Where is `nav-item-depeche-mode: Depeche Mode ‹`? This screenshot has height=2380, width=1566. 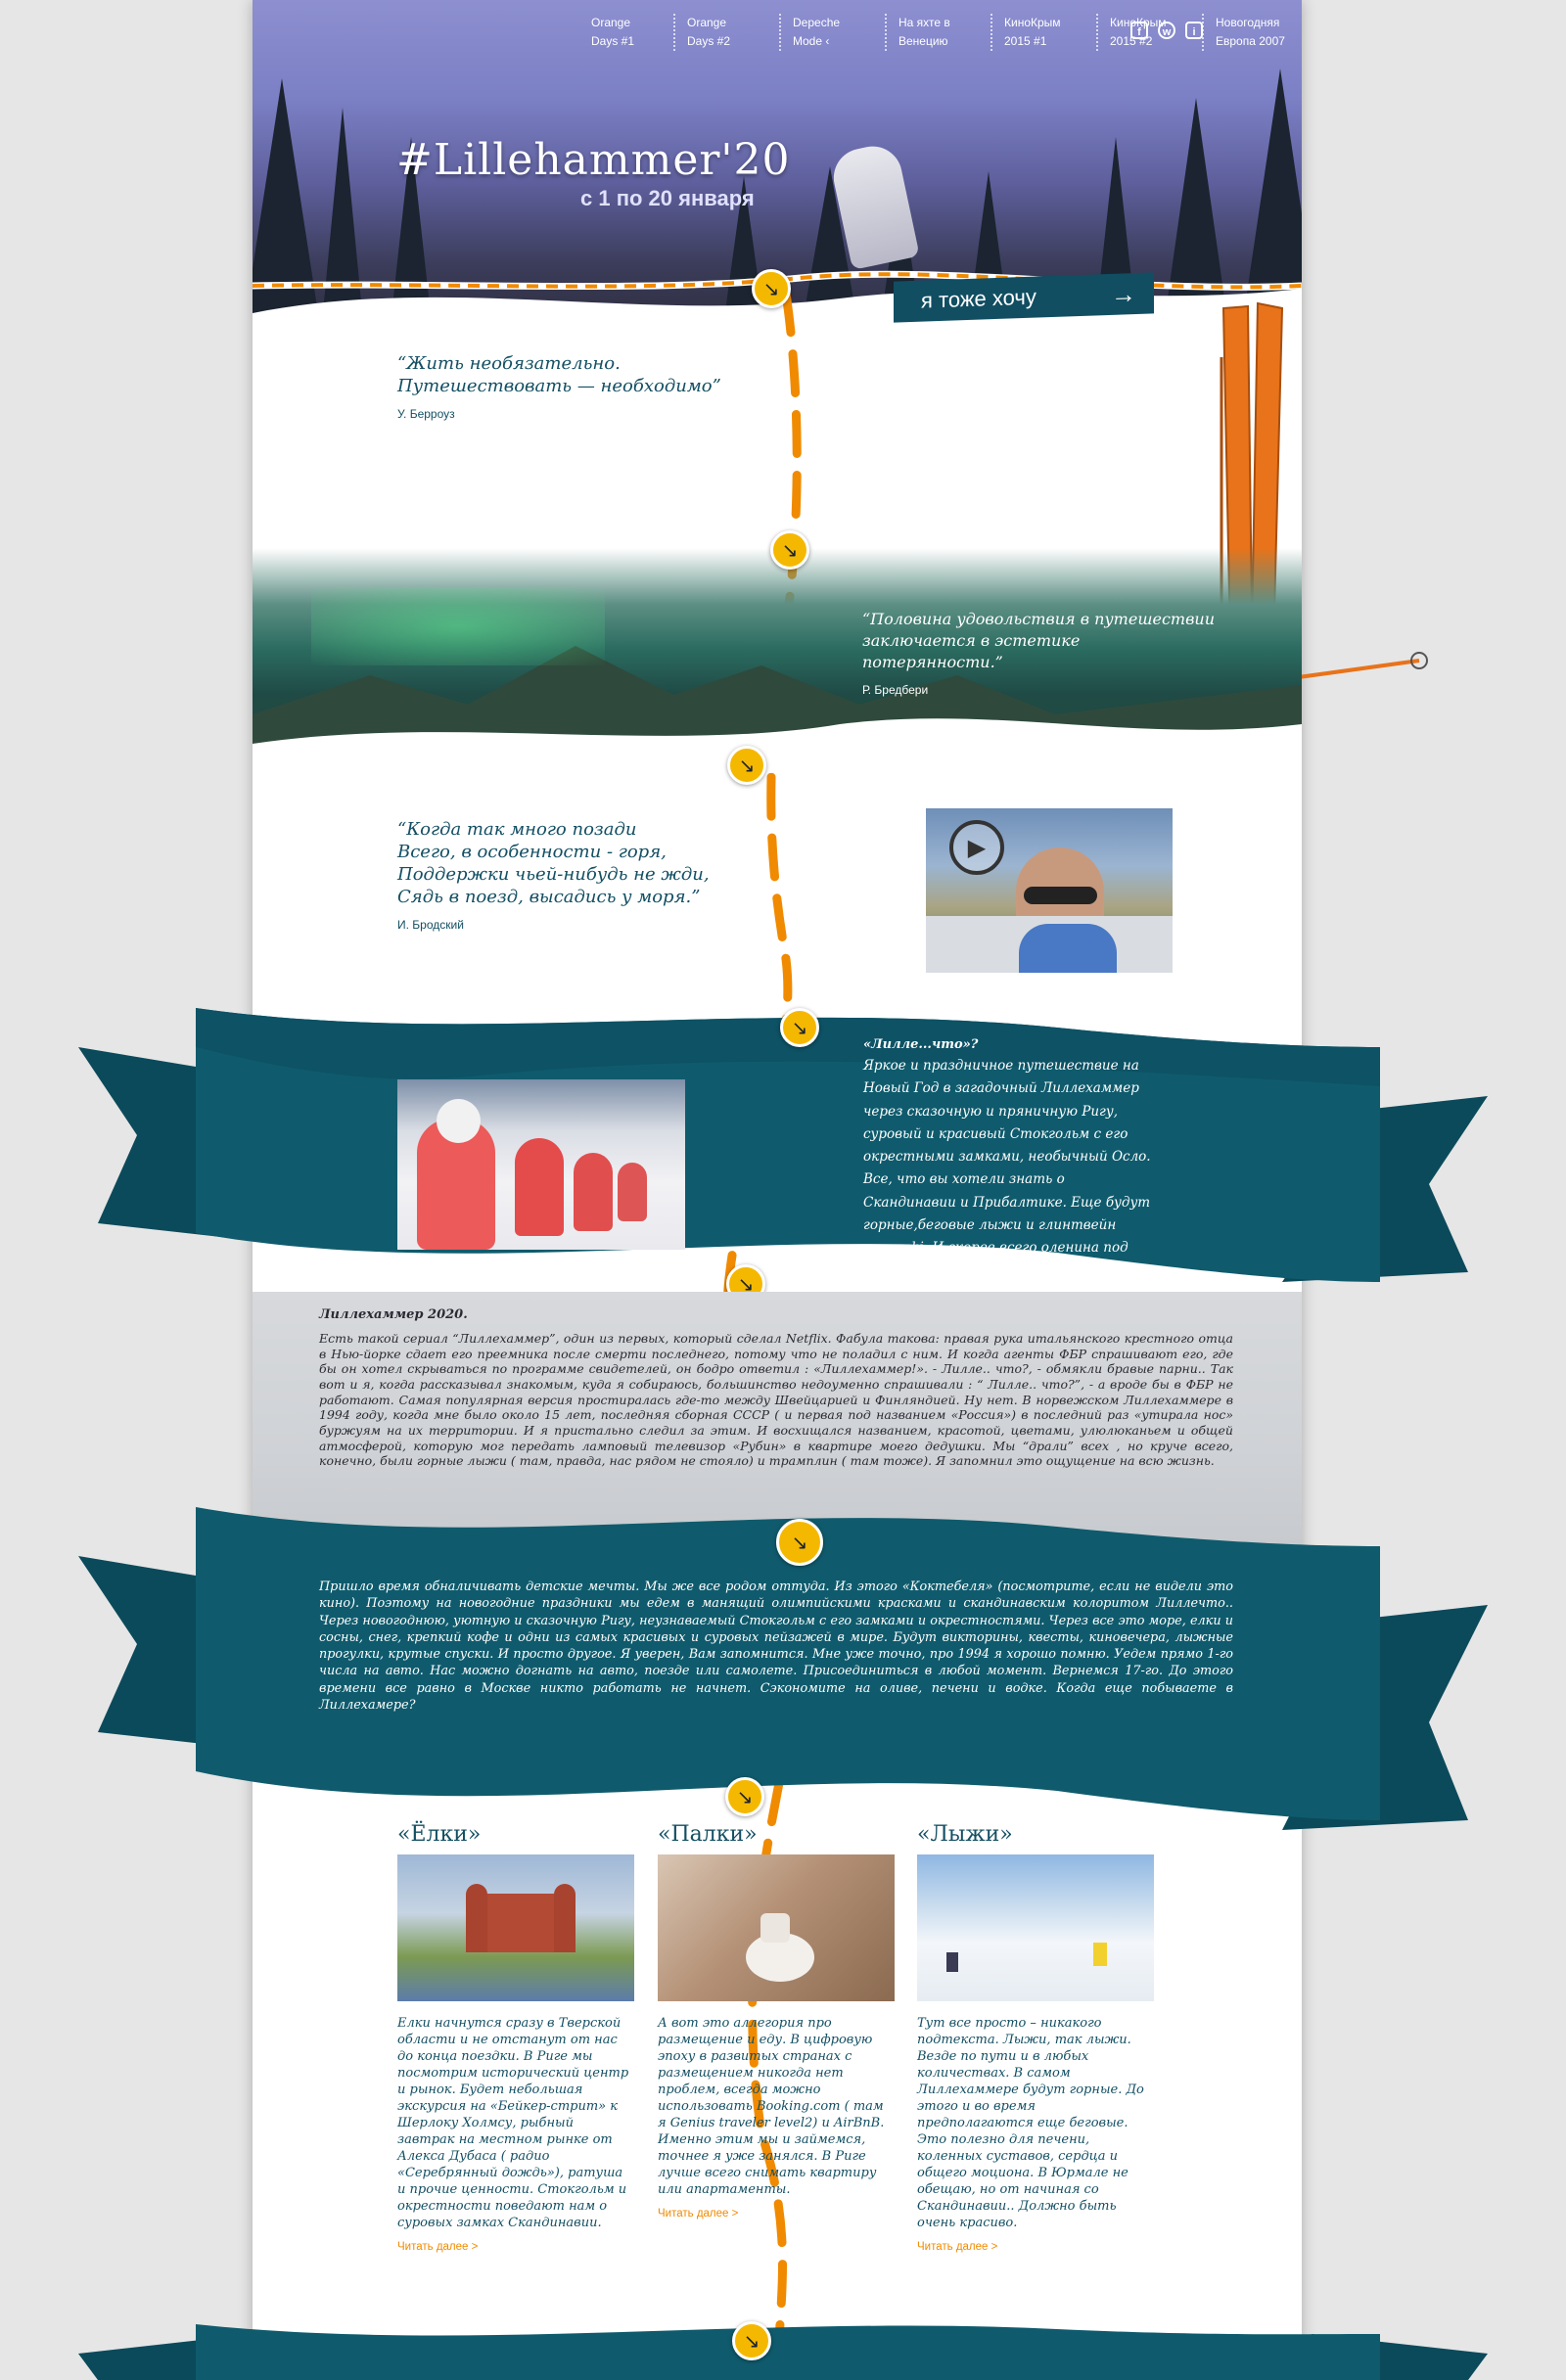 nav-item-depeche-mode: Depeche Mode ‹ is located at coordinates (832, 32).